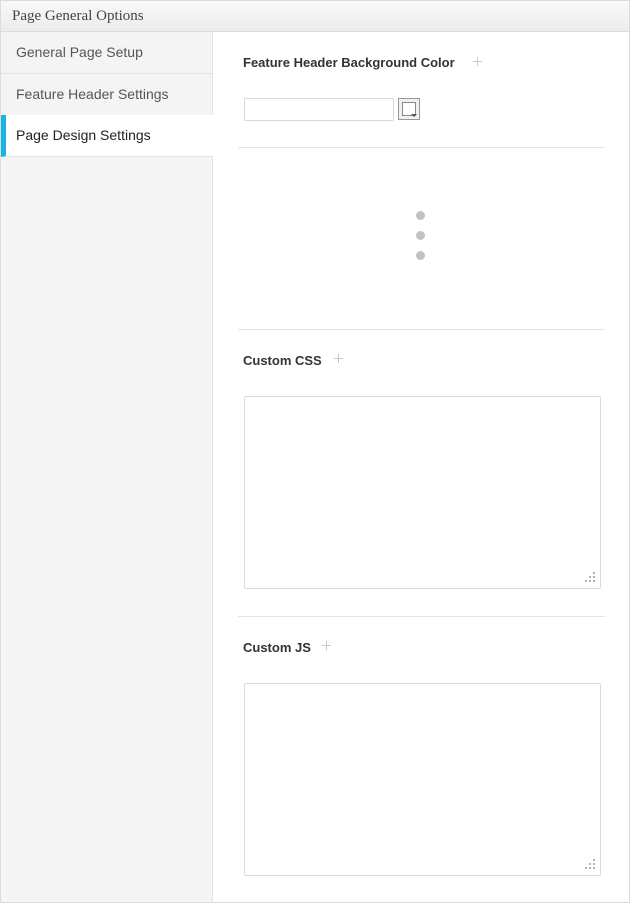  What do you see at coordinates (349, 62) in the screenshot?
I see `feature-bg-color-label: Feature Header Background Color` at bounding box center [349, 62].